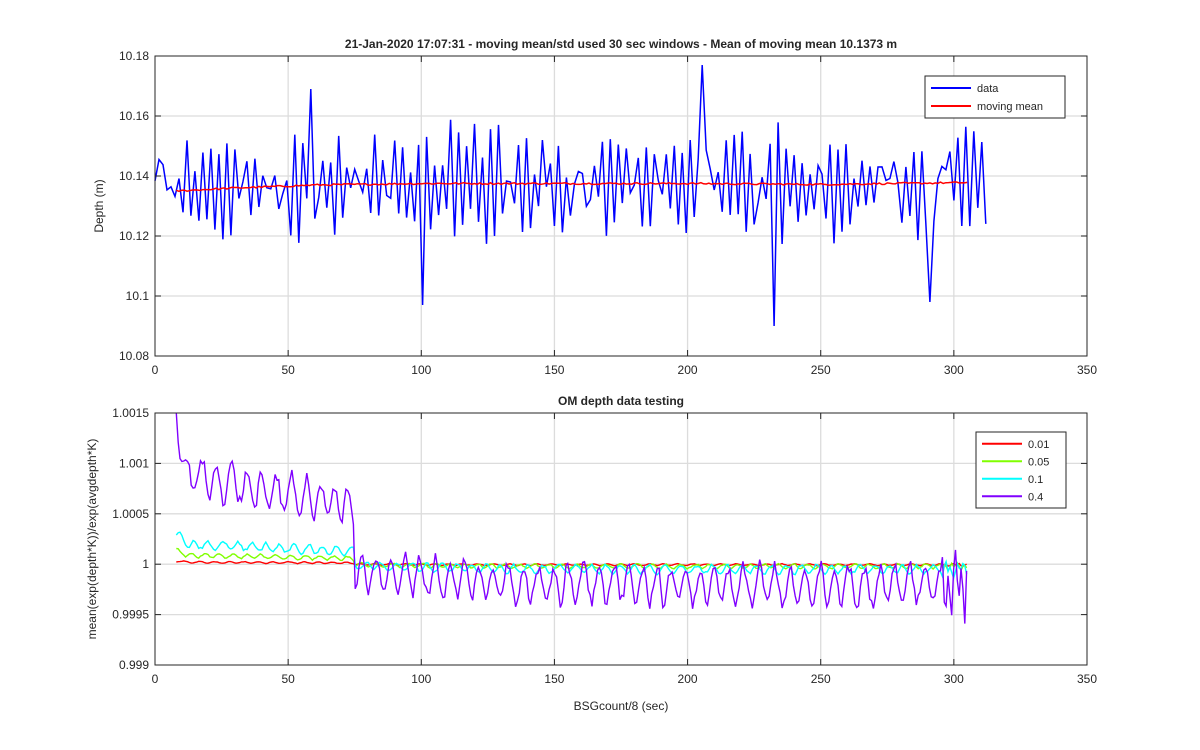 Image resolution: width=1200 pixels, height=750 pixels. Describe the element at coordinates (621, 706) in the screenshot. I see `bottom-x-axis-label: BSGcount/8 (sec)` at that location.